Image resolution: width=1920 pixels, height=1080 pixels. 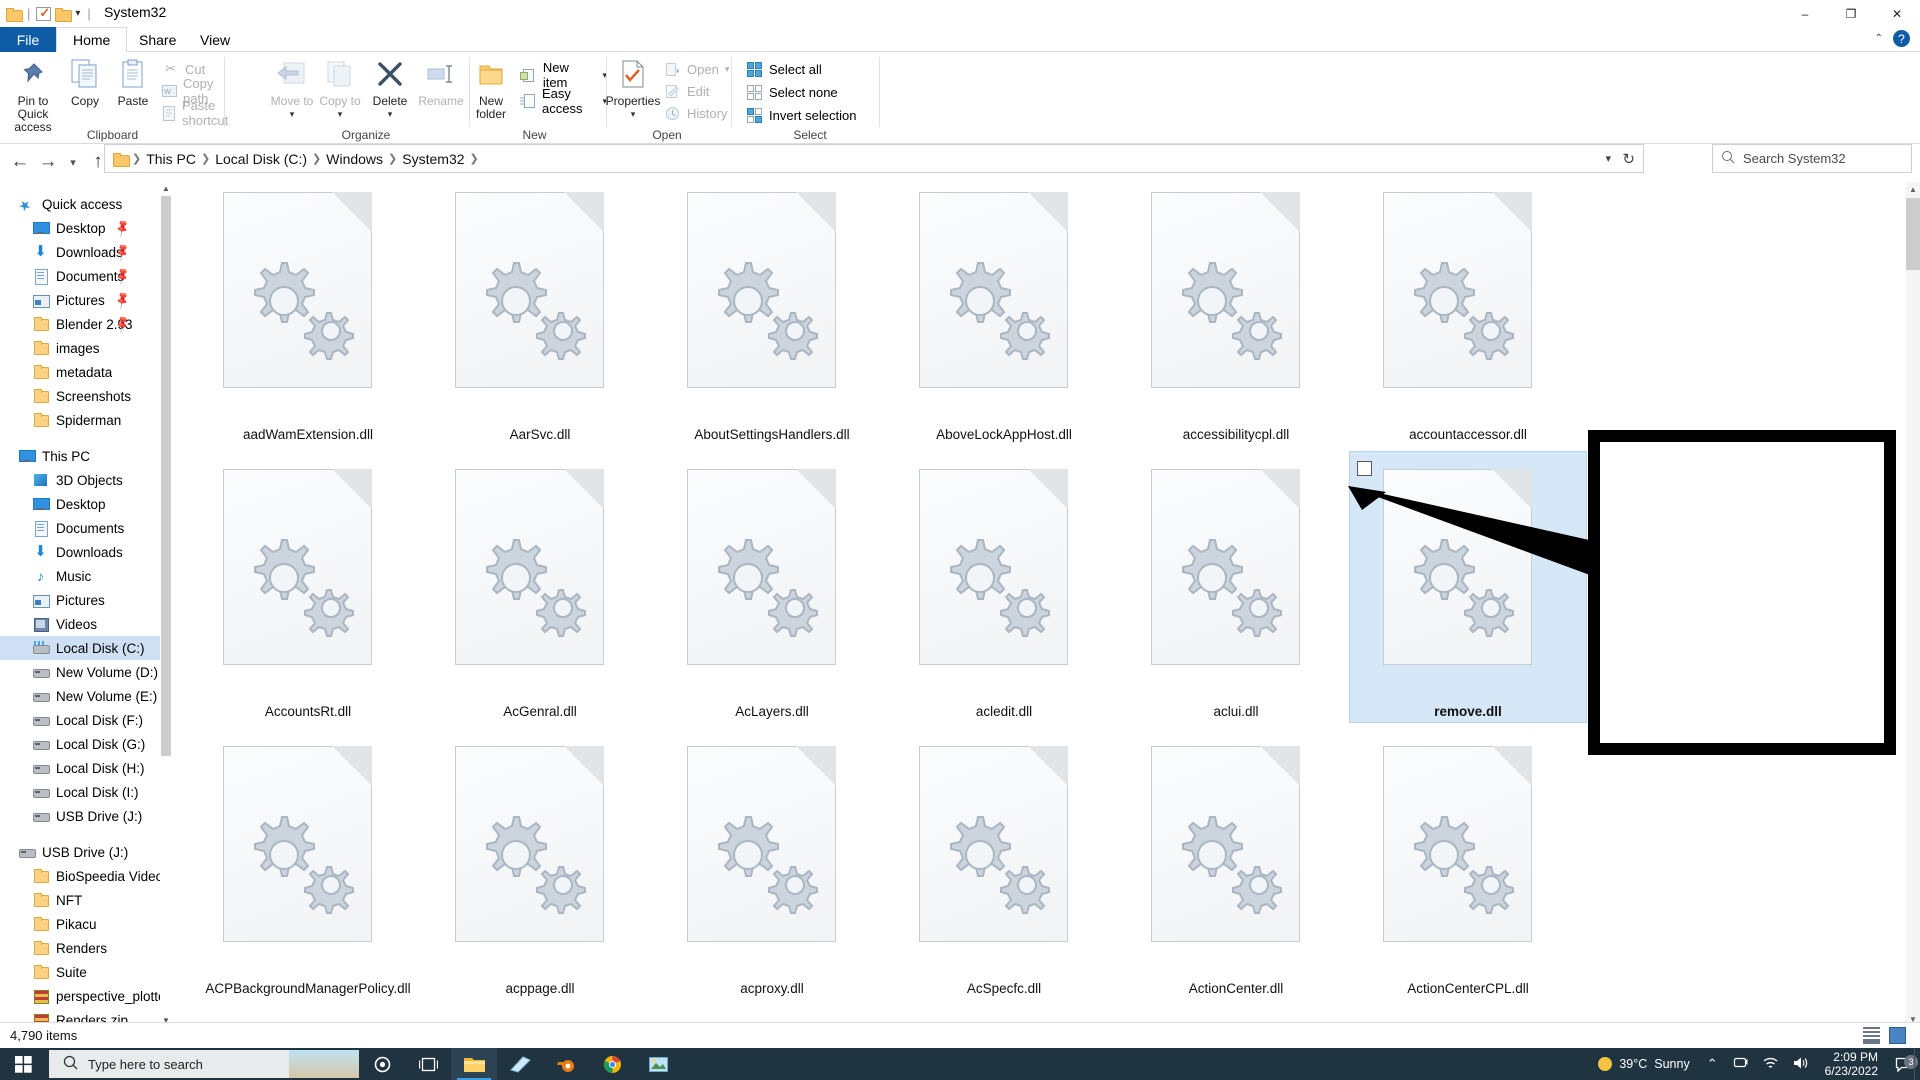 I want to click on search-box: Search System32, so click(x=1812, y=158).